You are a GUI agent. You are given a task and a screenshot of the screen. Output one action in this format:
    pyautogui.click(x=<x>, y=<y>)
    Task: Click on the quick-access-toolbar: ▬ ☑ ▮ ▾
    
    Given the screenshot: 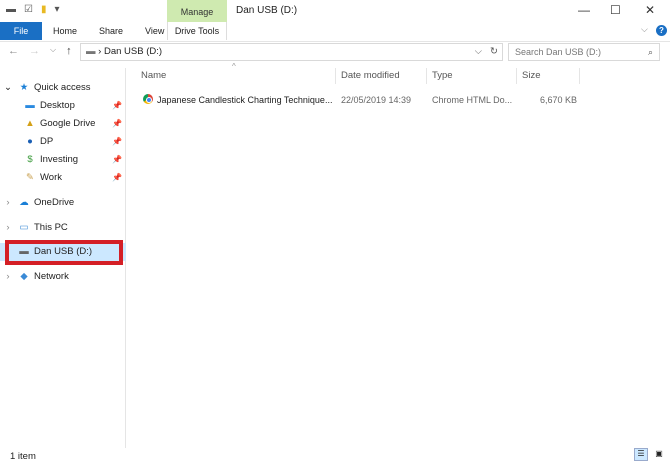 What is the action you would take?
    pyautogui.click(x=33, y=9)
    